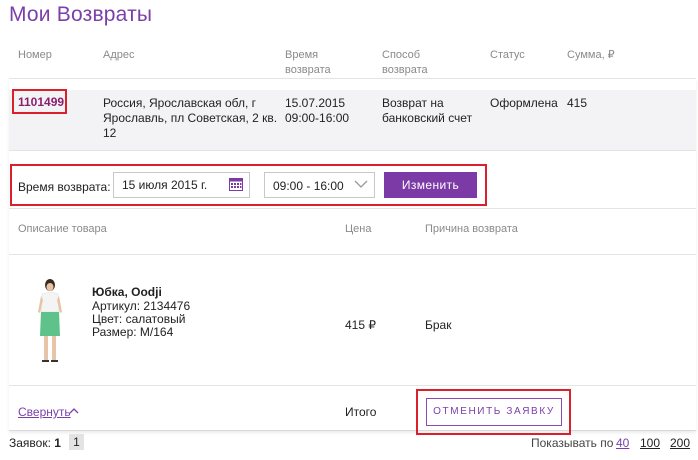 This screenshot has width=698, height=460. Describe the element at coordinates (591, 55) in the screenshot. I see `header-sum: Сумма, ₽` at that location.